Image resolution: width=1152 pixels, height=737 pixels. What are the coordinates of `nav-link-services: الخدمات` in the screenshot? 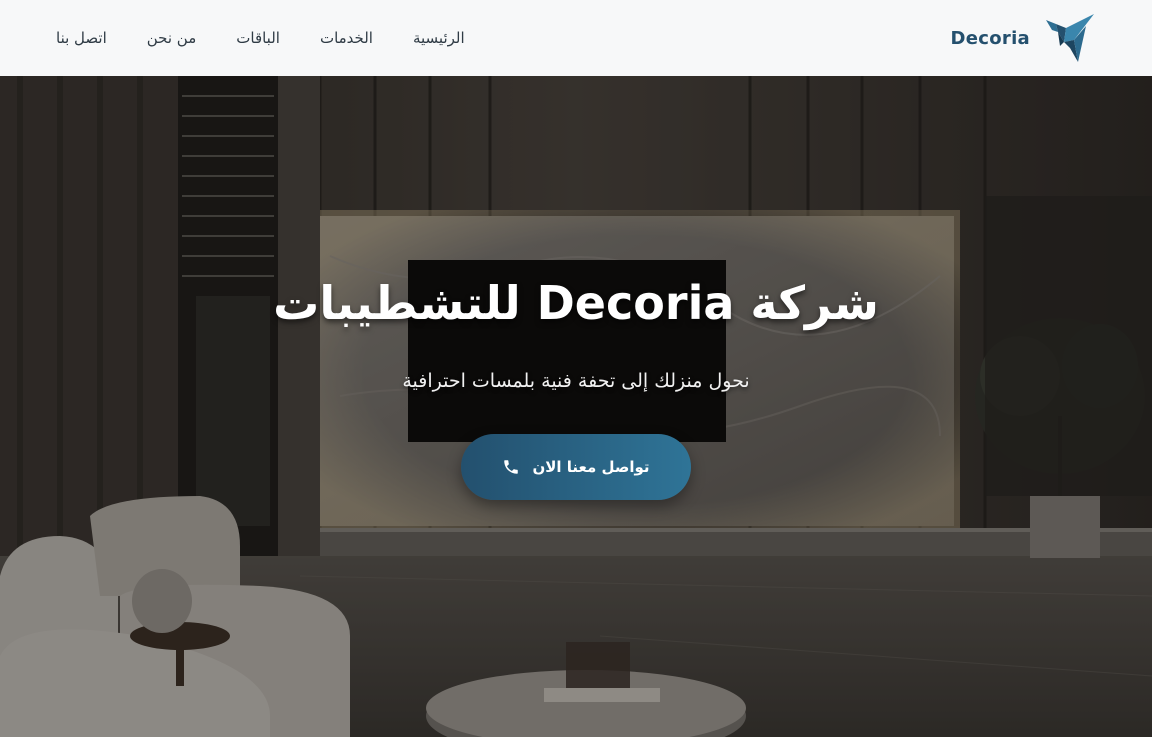 It's located at (346, 38).